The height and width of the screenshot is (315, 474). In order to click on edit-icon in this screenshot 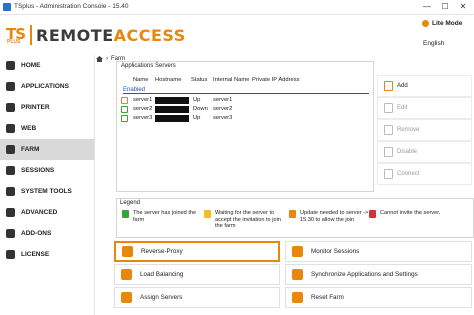, I will do `click(388, 108)`.